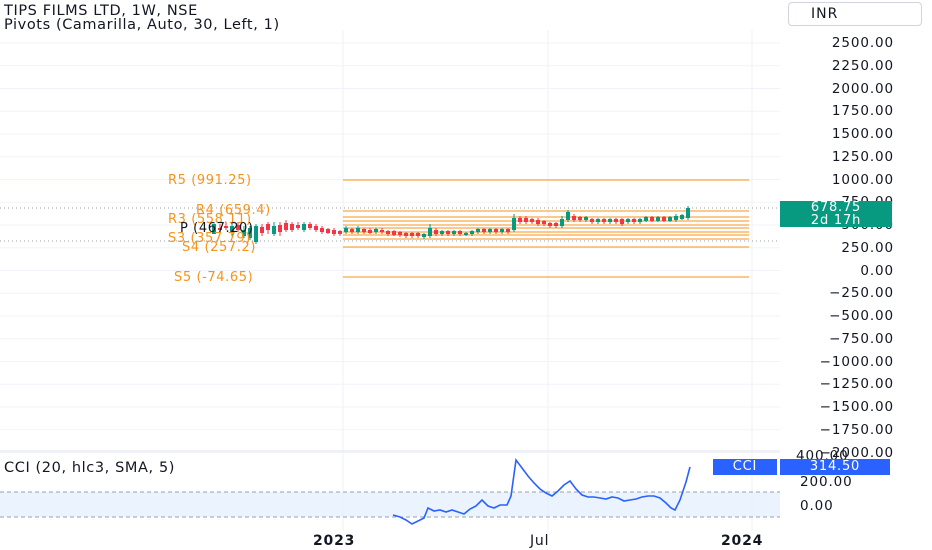 This screenshot has width=932, height=550. Describe the element at coordinates (742, 541) in the screenshot. I see `time-label-2024: 2024` at that location.